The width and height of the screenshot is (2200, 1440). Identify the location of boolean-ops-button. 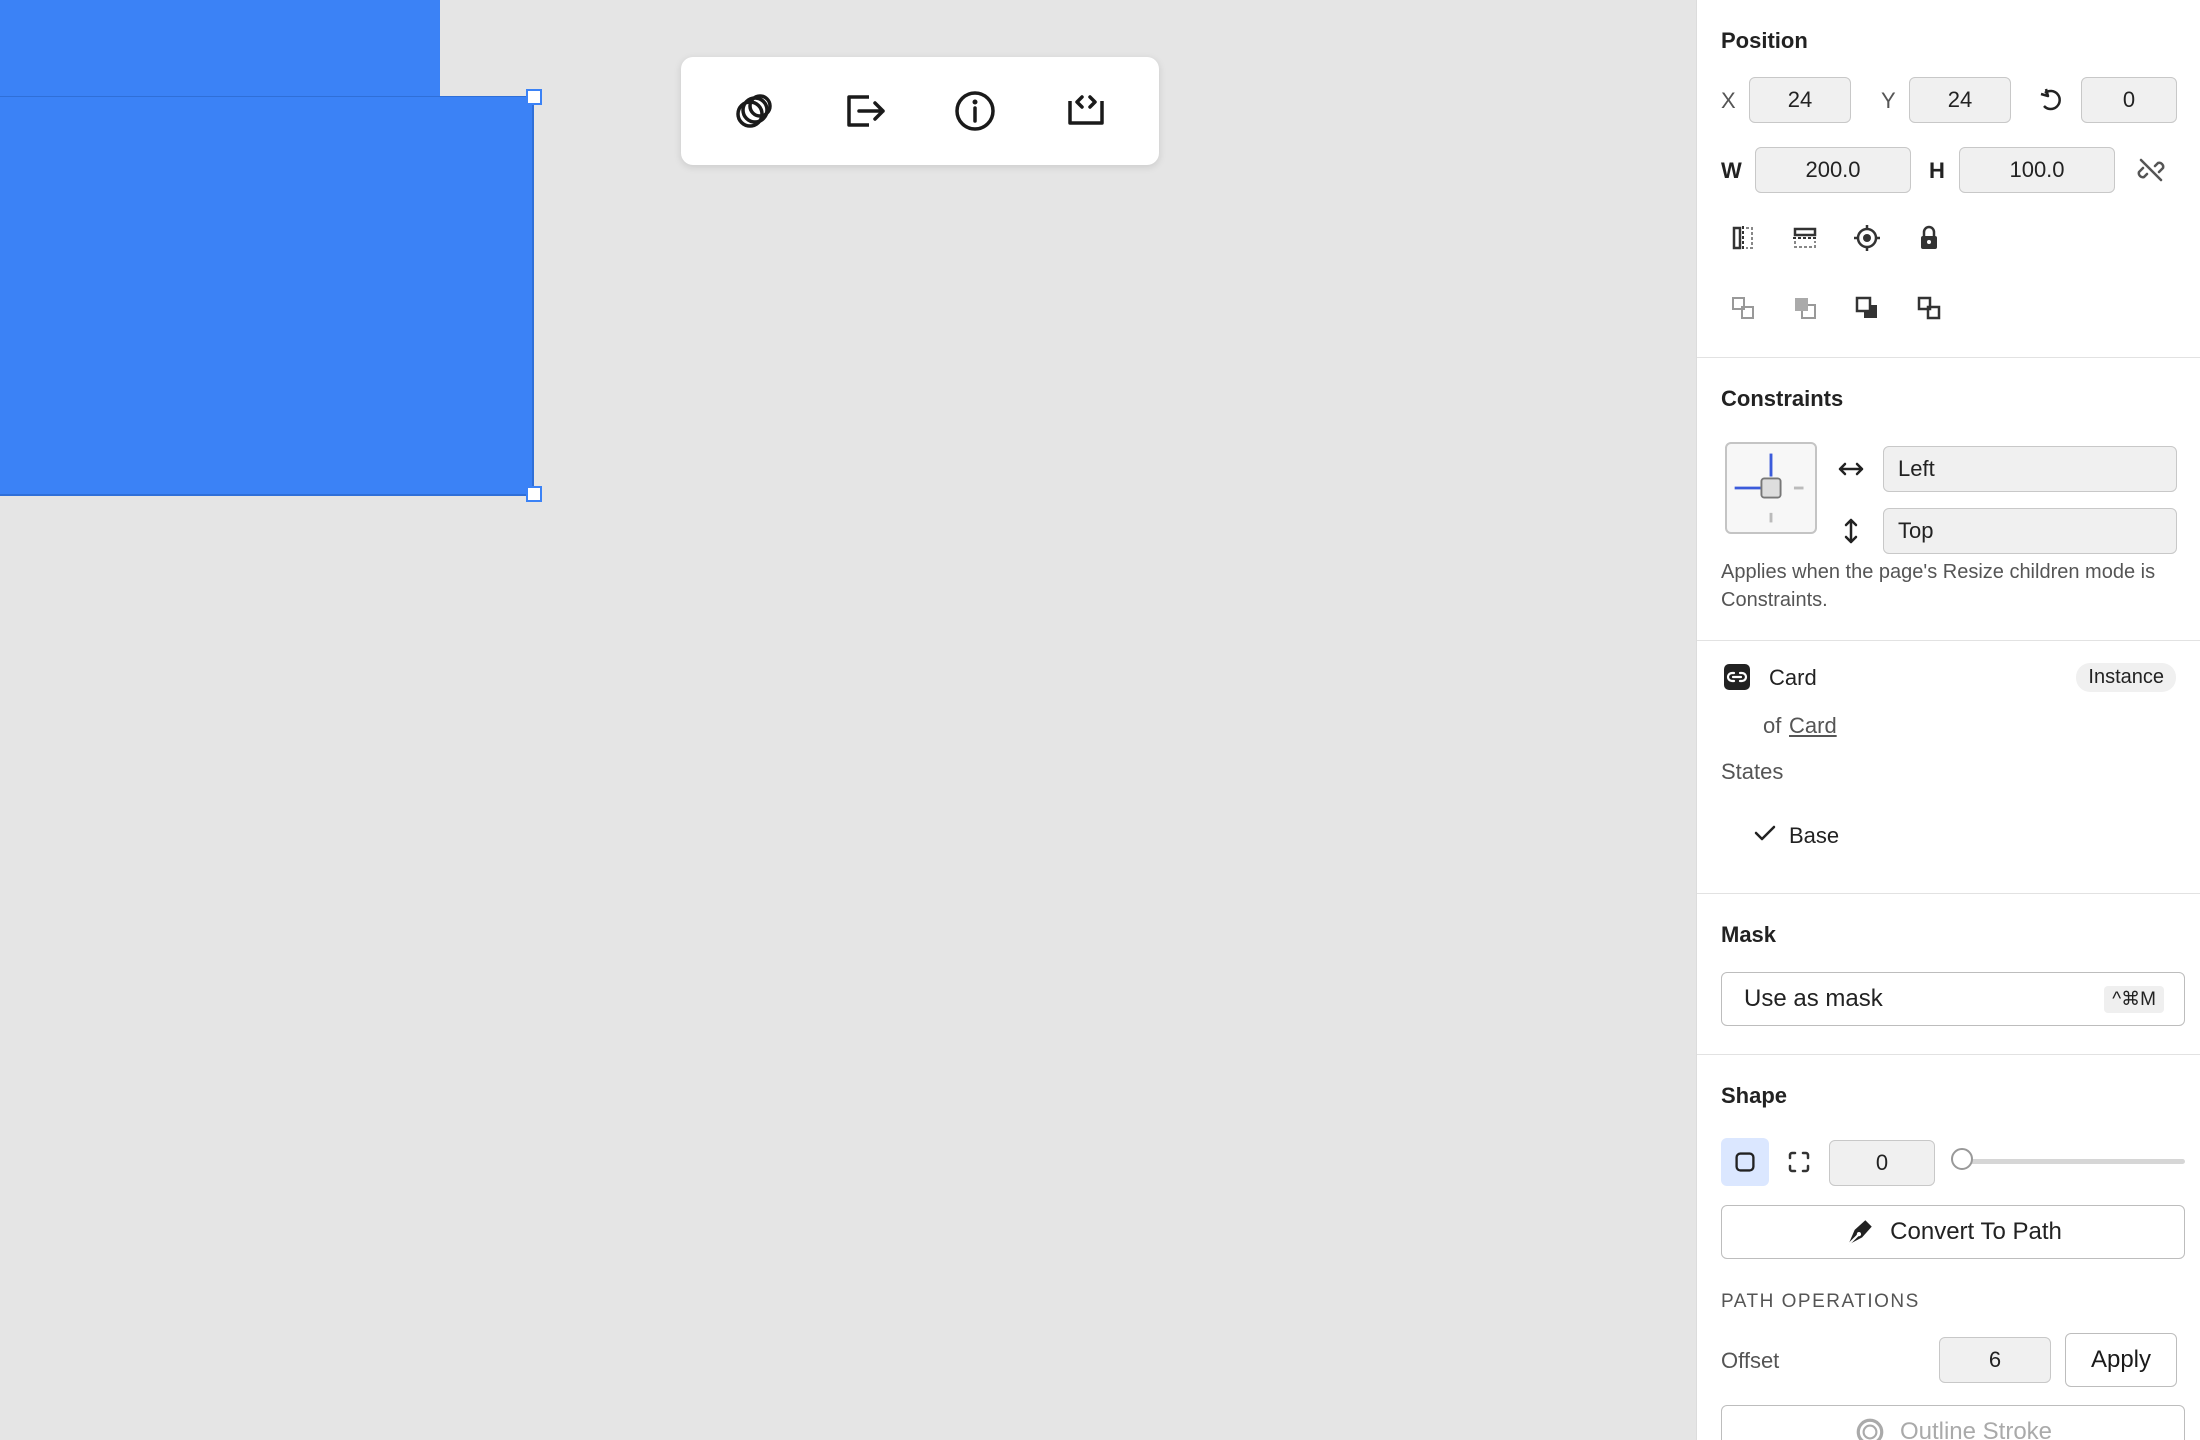
(754, 111).